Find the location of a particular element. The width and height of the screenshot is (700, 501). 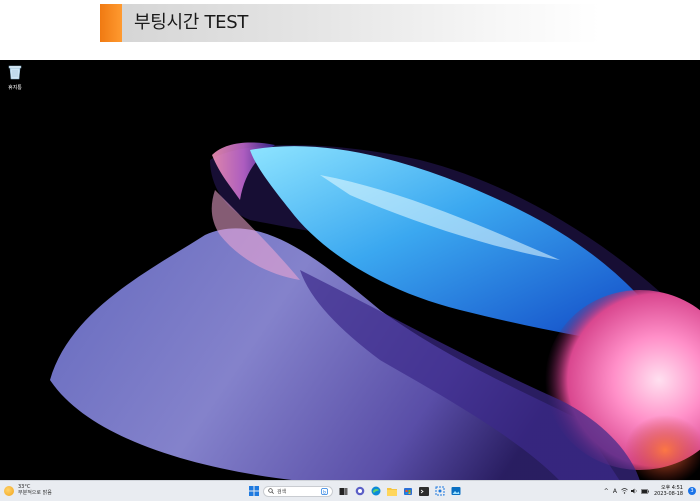

clock-date: 2023-08-18 is located at coordinates (668, 494).